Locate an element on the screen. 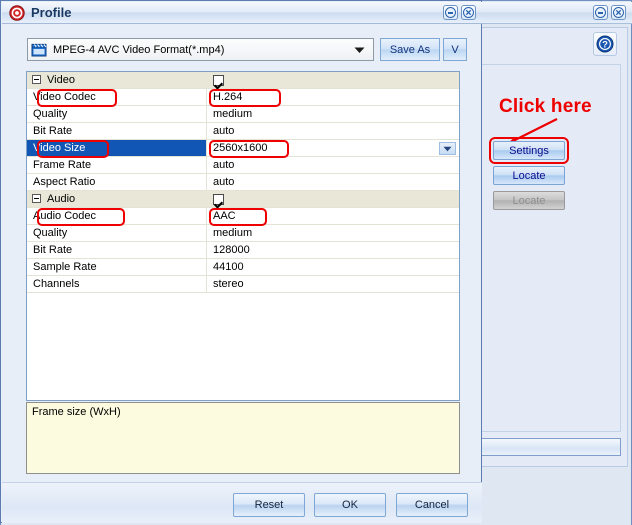  grid-row-value: 2560x1600 is located at coordinates (240, 148).